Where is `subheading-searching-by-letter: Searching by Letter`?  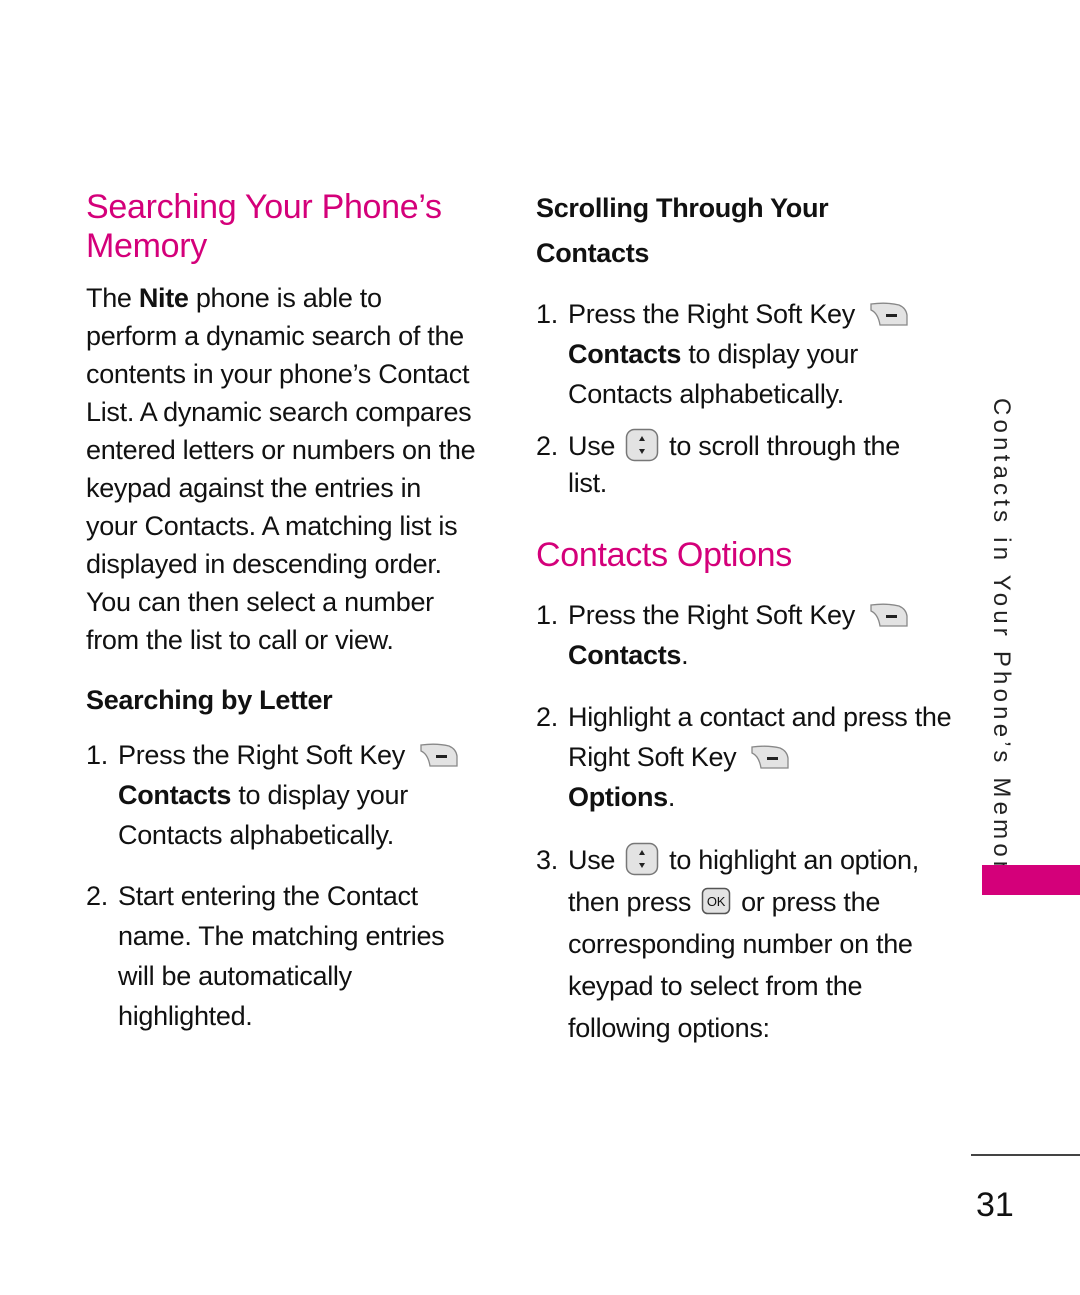 subheading-searching-by-letter: Searching by Letter is located at coordinates (209, 700).